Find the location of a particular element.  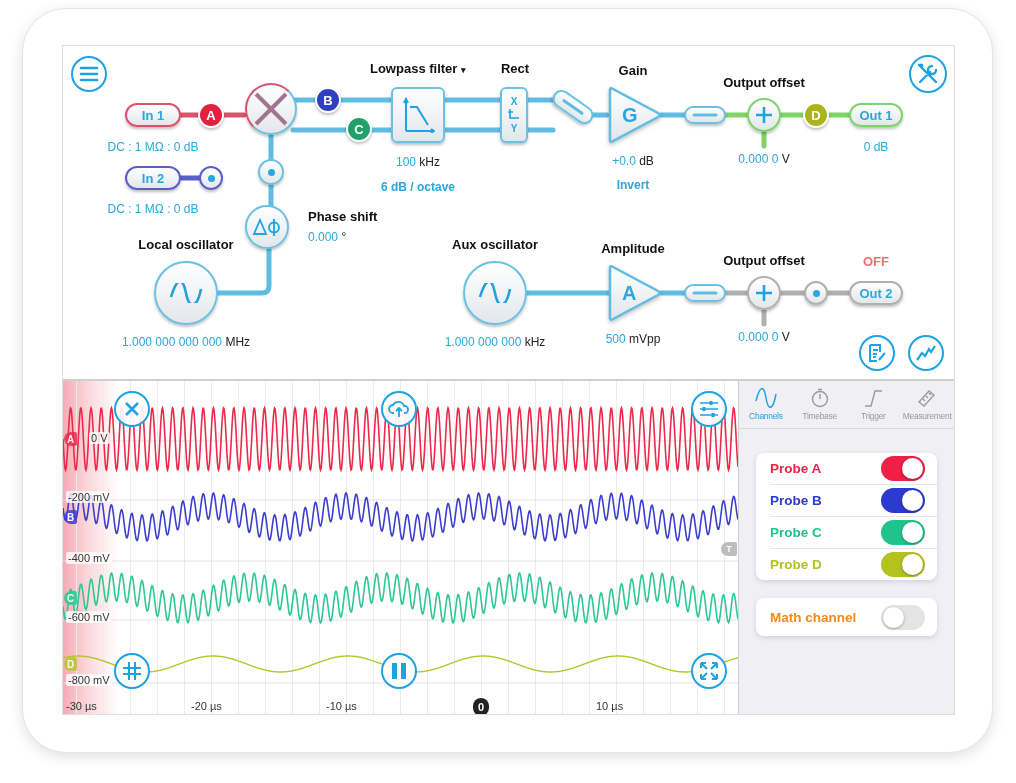

pause-button is located at coordinates (399, 671).